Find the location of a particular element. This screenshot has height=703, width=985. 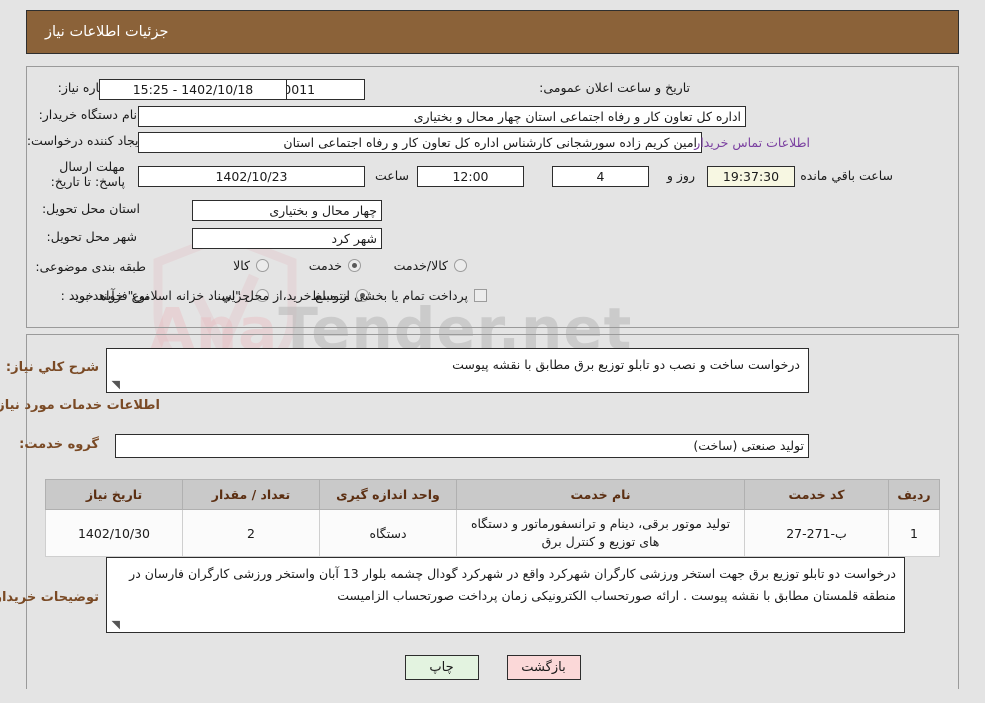

service-group-label: گروه خدمت: is located at coordinates (59, 444).